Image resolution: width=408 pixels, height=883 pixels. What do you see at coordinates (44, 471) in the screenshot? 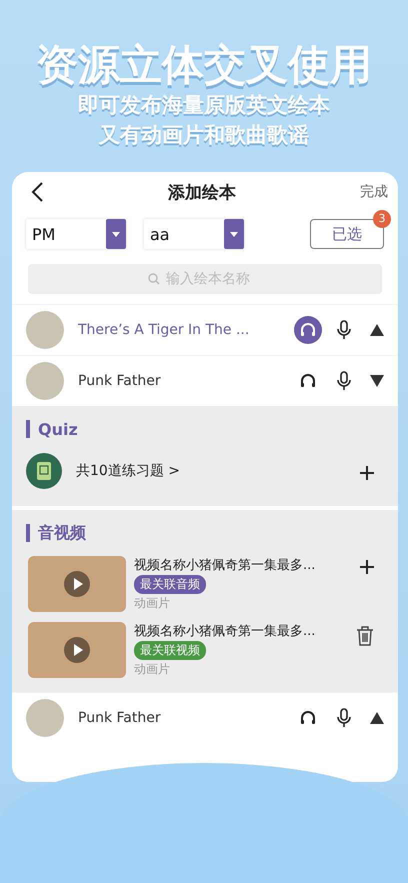
I see `book-icon` at bounding box center [44, 471].